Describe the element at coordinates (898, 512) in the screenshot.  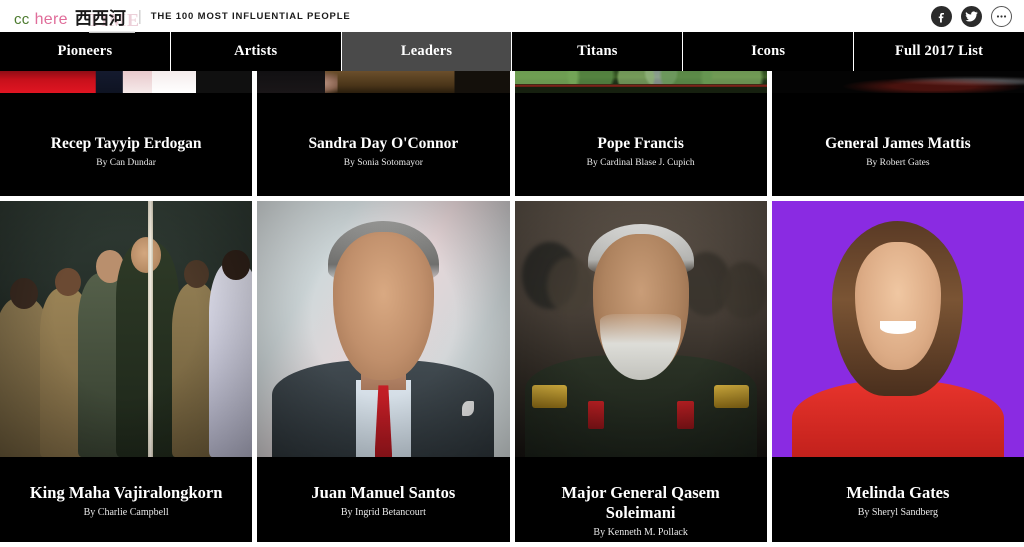
I see `profile-author: By Sheryl Sandberg` at that location.